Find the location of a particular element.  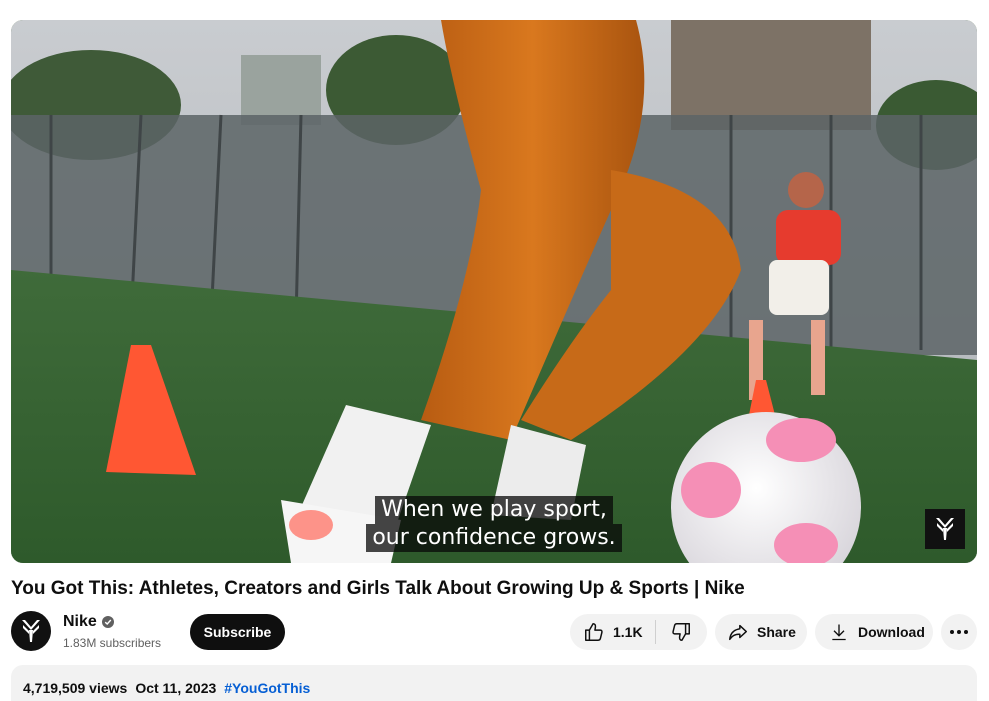

hashtag-link: #YouGotThis is located at coordinates (267, 688).